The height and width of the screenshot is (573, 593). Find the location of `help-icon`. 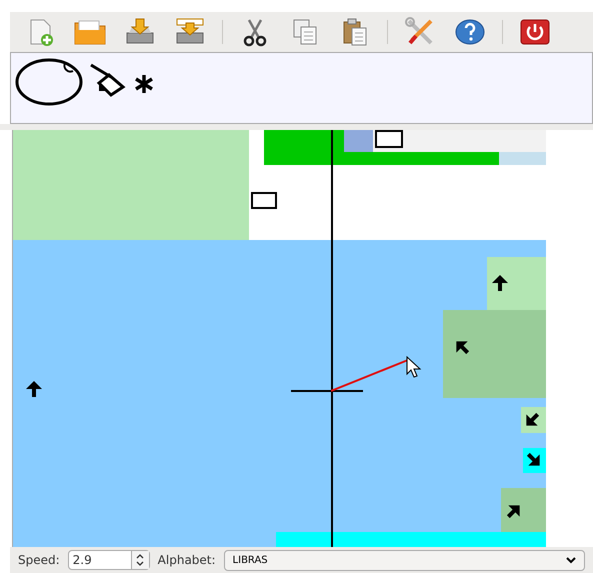

help-icon is located at coordinates (470, 32).